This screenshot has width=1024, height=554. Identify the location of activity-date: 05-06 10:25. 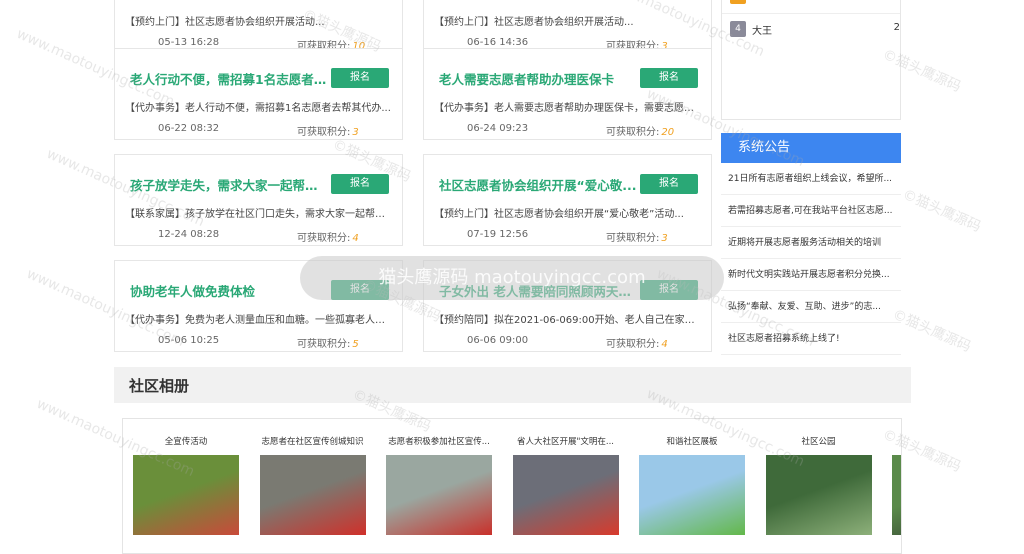
(189, 340).